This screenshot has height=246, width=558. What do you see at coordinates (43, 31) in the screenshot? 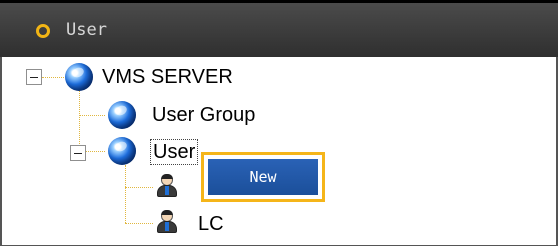
I see `title-bullet-icon` at bounding box center [43, 31].